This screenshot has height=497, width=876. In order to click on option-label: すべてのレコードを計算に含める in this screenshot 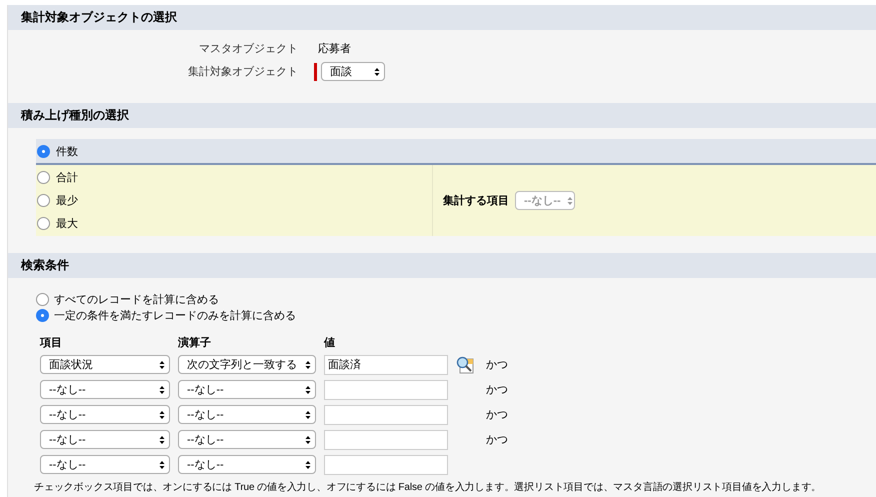, I will do `click(136, 299)`.